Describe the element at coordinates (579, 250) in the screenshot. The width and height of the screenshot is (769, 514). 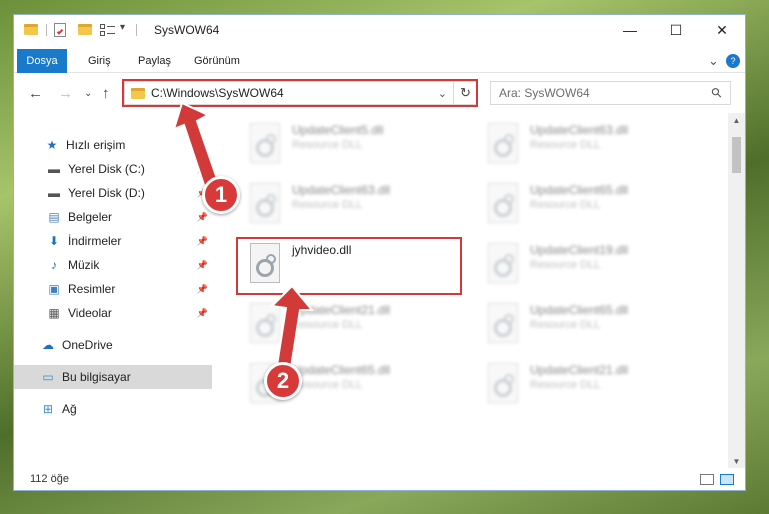
I see `file-name: UpdateClient19.dll` at that location.